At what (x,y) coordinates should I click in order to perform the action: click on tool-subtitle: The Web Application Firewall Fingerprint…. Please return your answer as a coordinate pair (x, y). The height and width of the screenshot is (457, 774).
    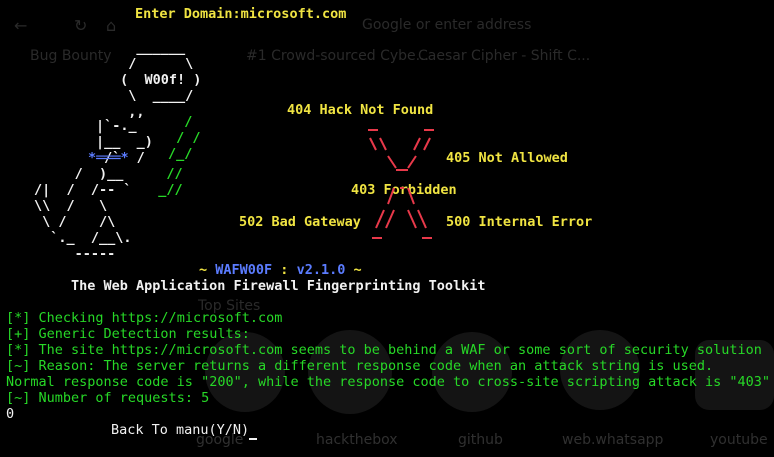
    Looking at the image, I should click on (278, 286).